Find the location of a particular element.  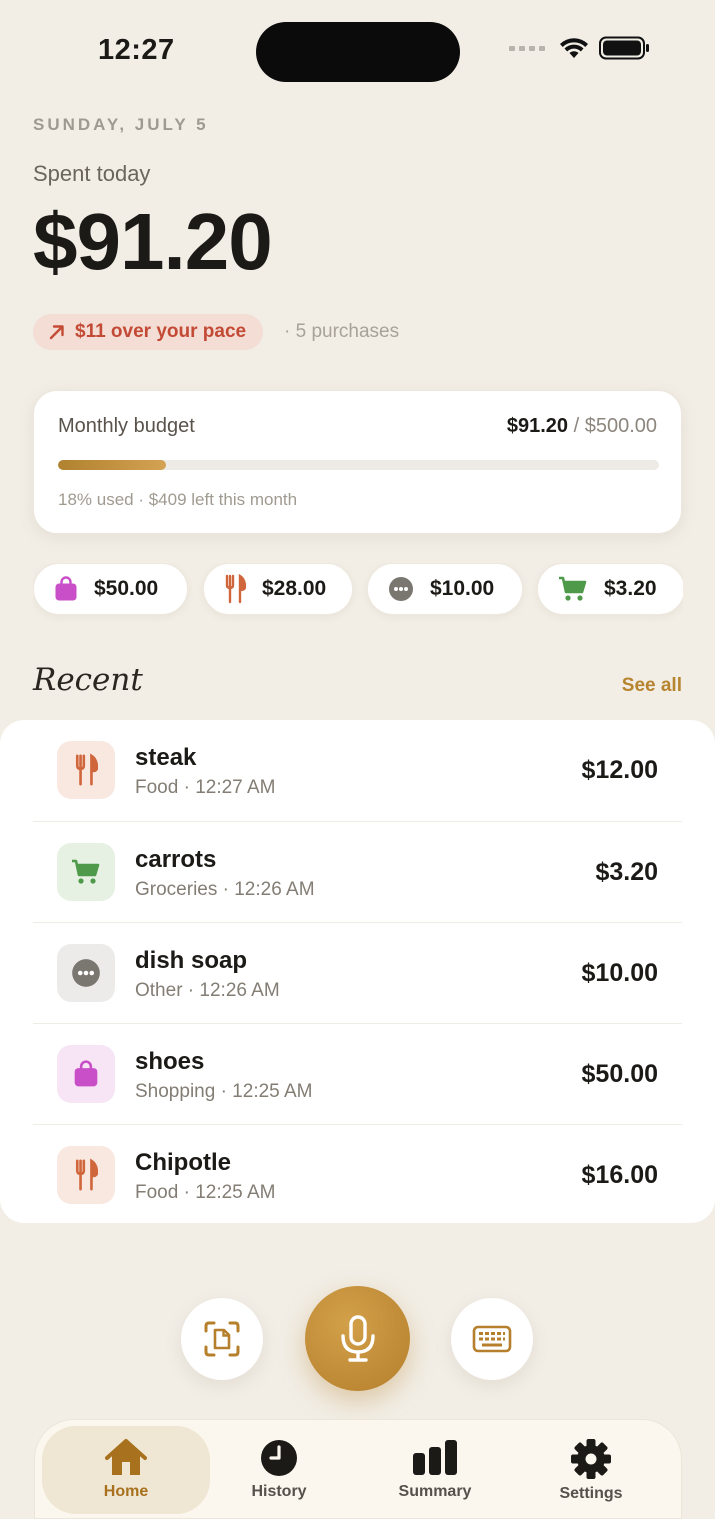

chip-amount: $10.00 is located at coordinates (462, 588).